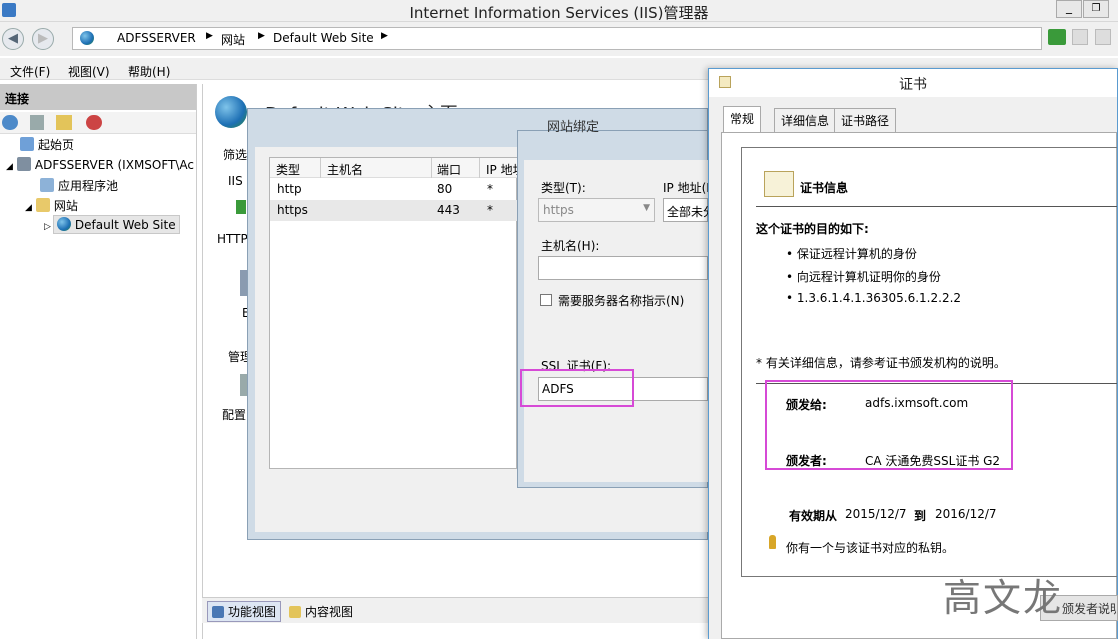 The height and width of the screenshot is (639, 1118). Describe the element at coordinates (812, 229) in the screenshot. I see `purpose-heading: 这个证书的目的如下:` at that location.